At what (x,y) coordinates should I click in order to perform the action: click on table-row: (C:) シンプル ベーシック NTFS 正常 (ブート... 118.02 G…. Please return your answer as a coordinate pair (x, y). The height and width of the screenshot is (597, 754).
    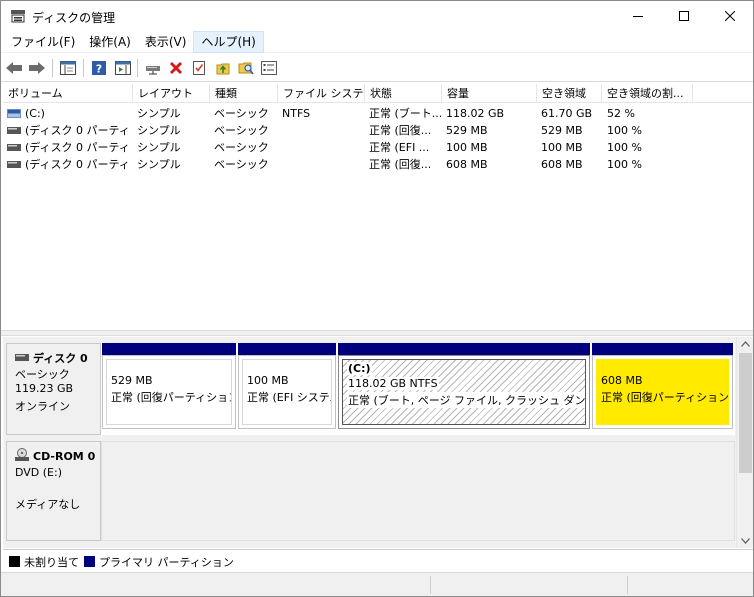
    Looking at the image, I should click on (378, 113).